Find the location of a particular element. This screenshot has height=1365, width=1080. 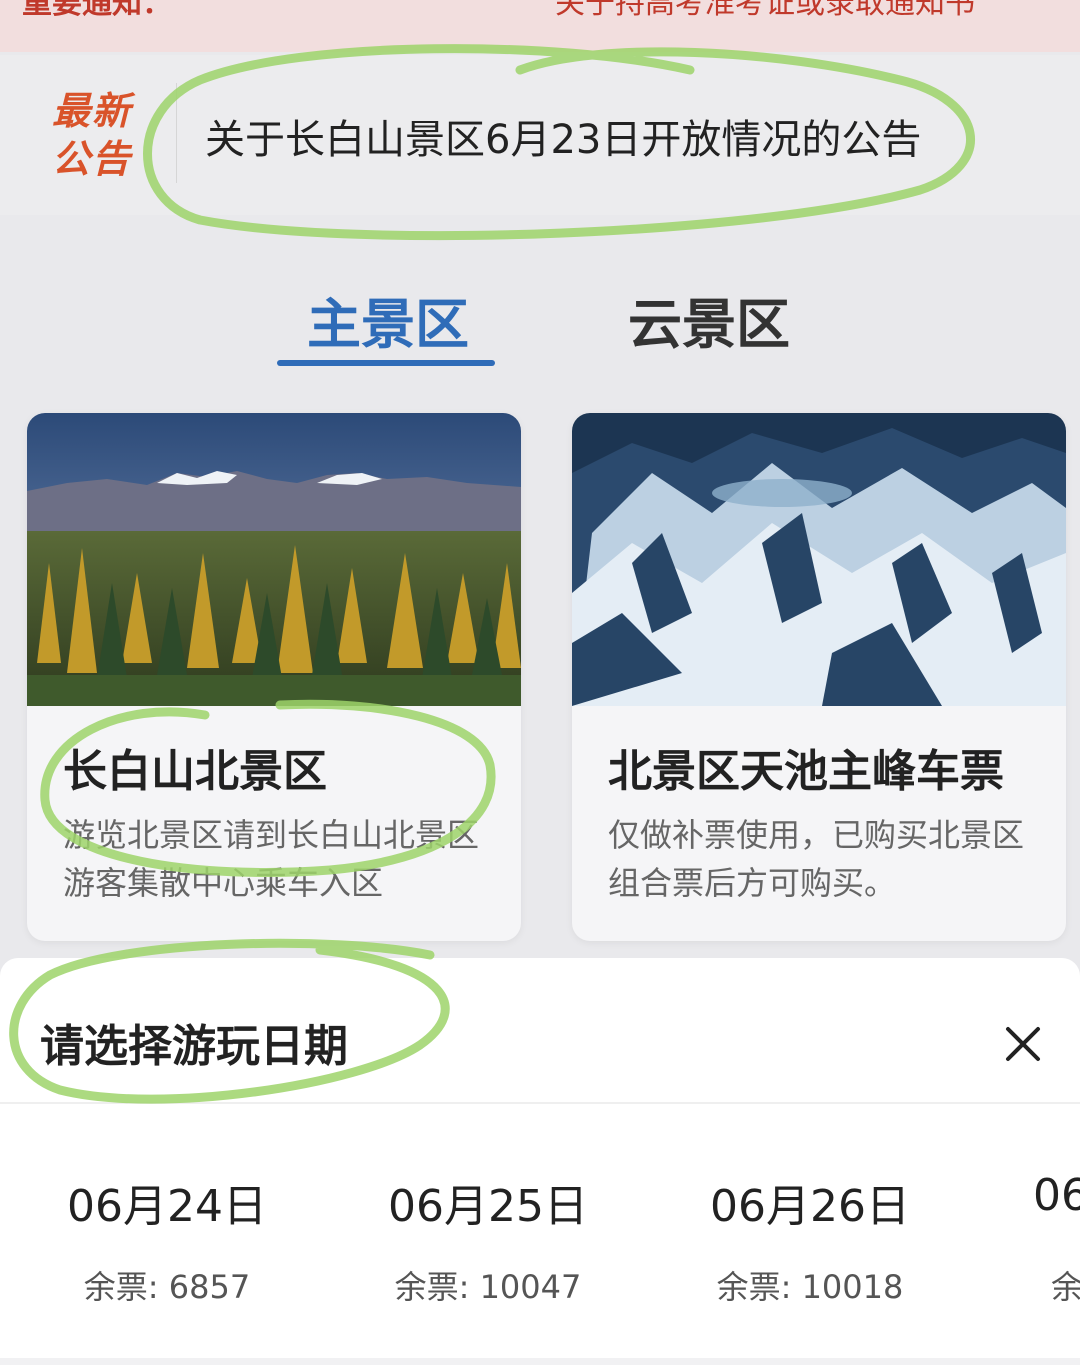

remaining-tickets: 余票: 10018 is located at coordinates (810, 1287).